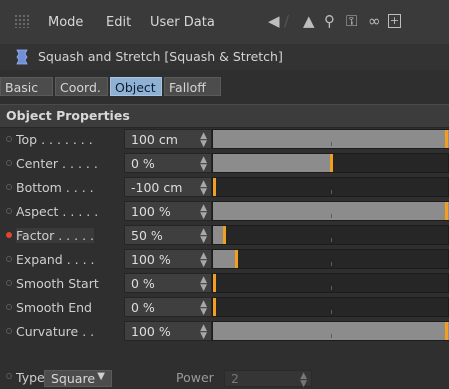 This screenshot has width=449, height=389. What do you see at coordinates (65, 22) in the screenshot?
I see `menu-mode: Mode` at bounding box center [65, 22].